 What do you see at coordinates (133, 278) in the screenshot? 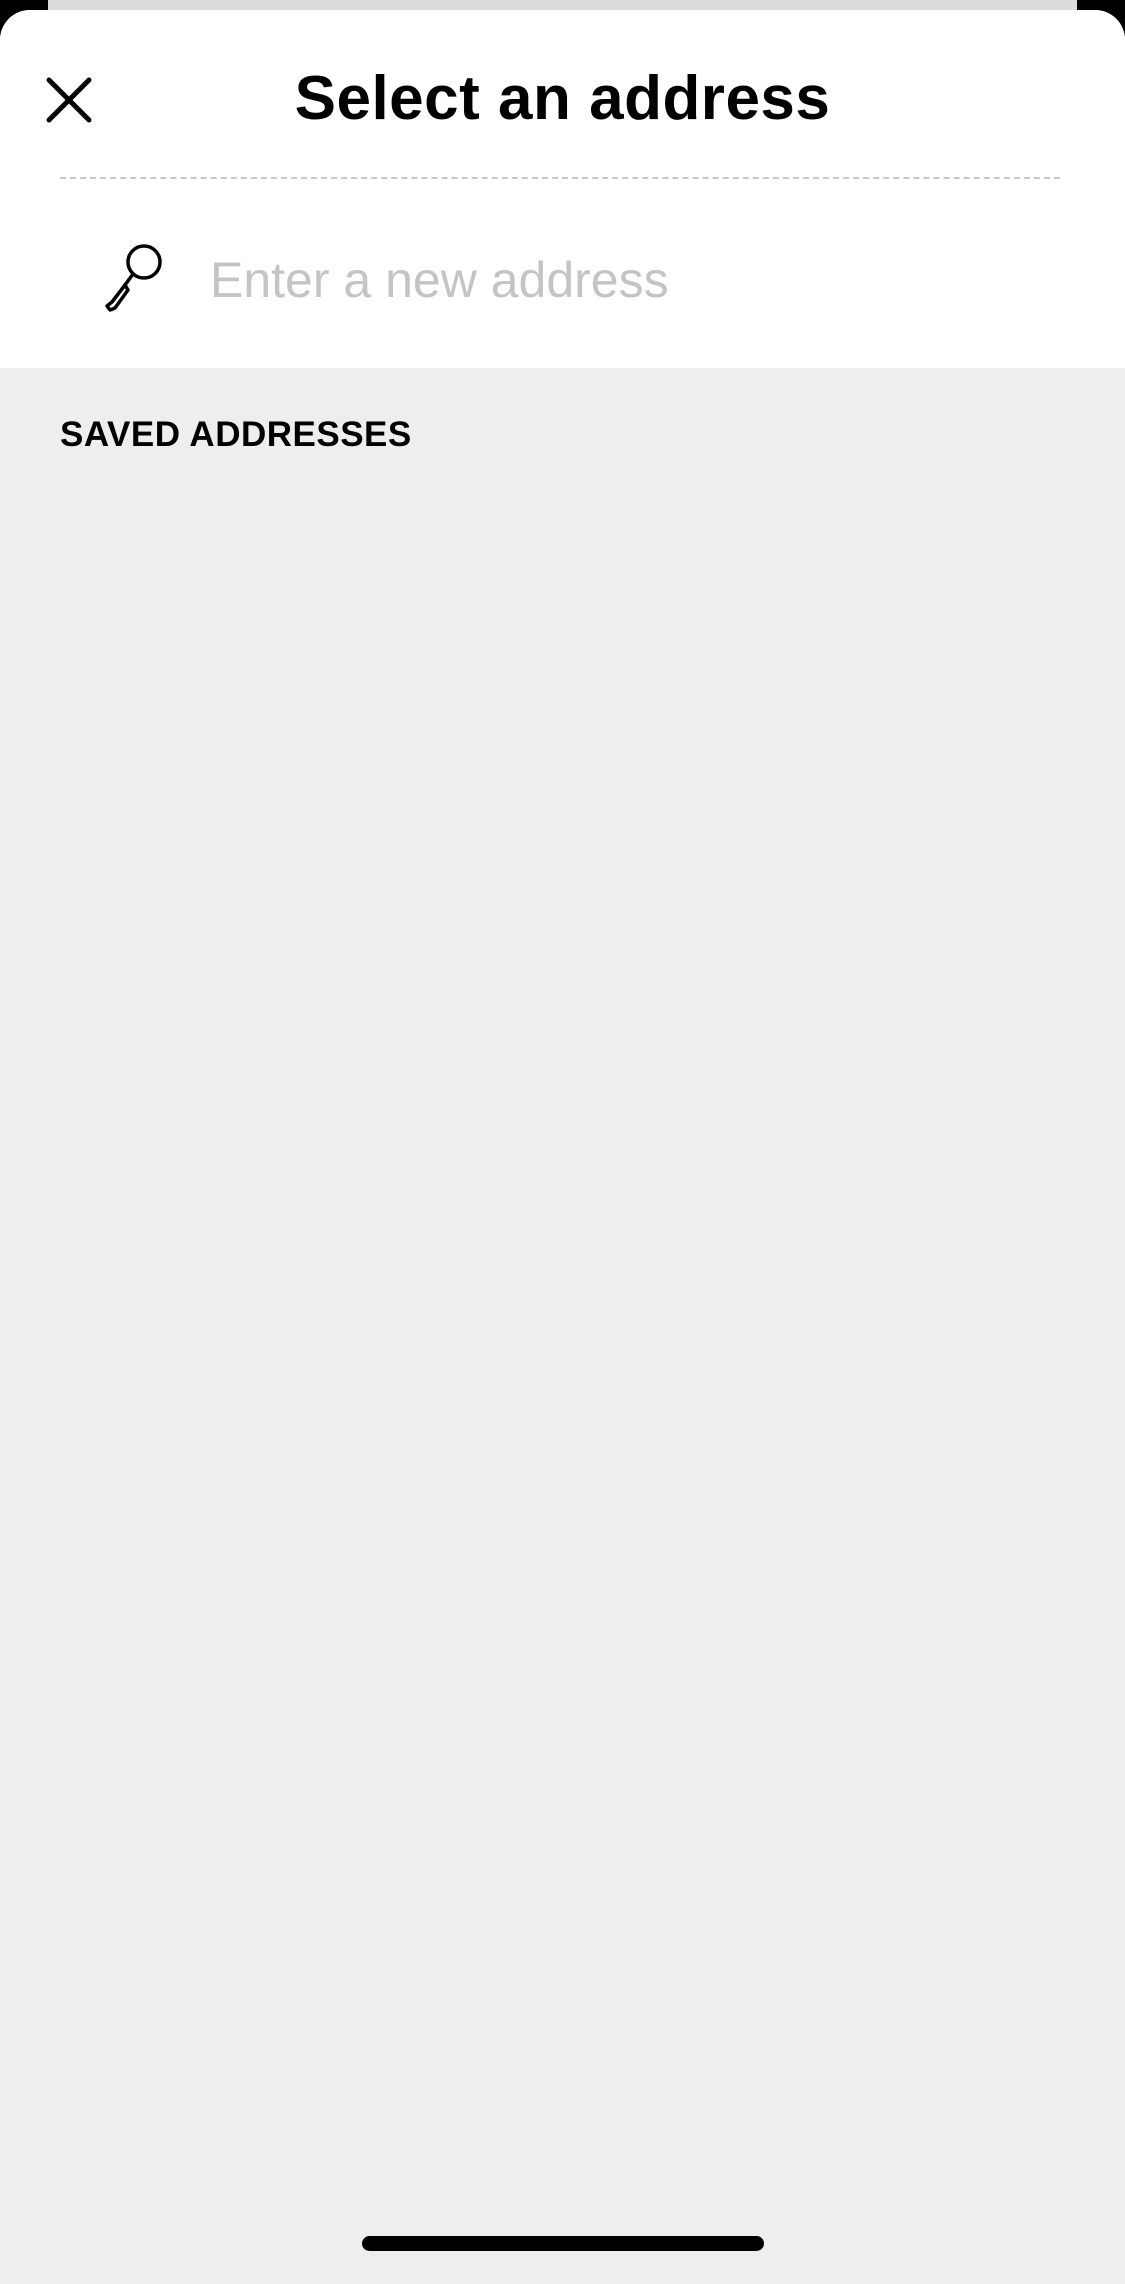
I see `search-icon` at bounding box center [133, 278].